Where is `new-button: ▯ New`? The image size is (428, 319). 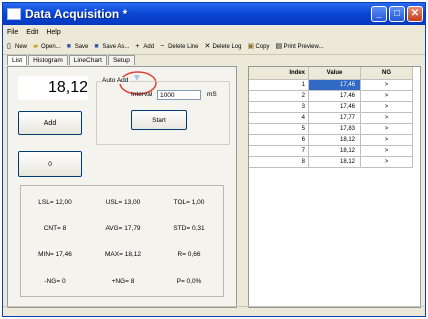 new-button: ▯ New is located at coordinates (17, 46).